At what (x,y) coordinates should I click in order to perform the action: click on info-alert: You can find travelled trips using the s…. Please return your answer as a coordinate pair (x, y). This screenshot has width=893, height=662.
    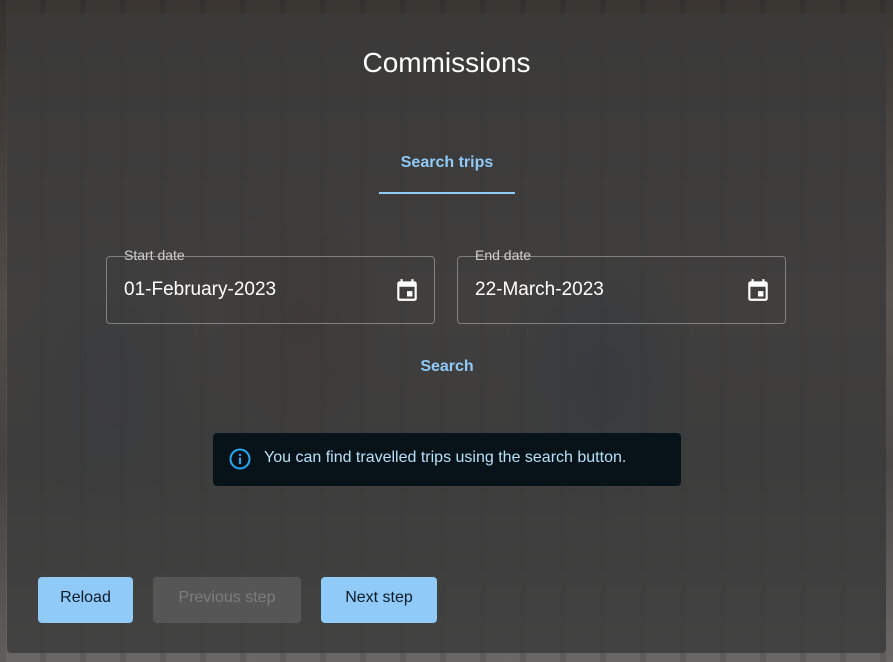
    Looking at the image, I should click on (447, 459).